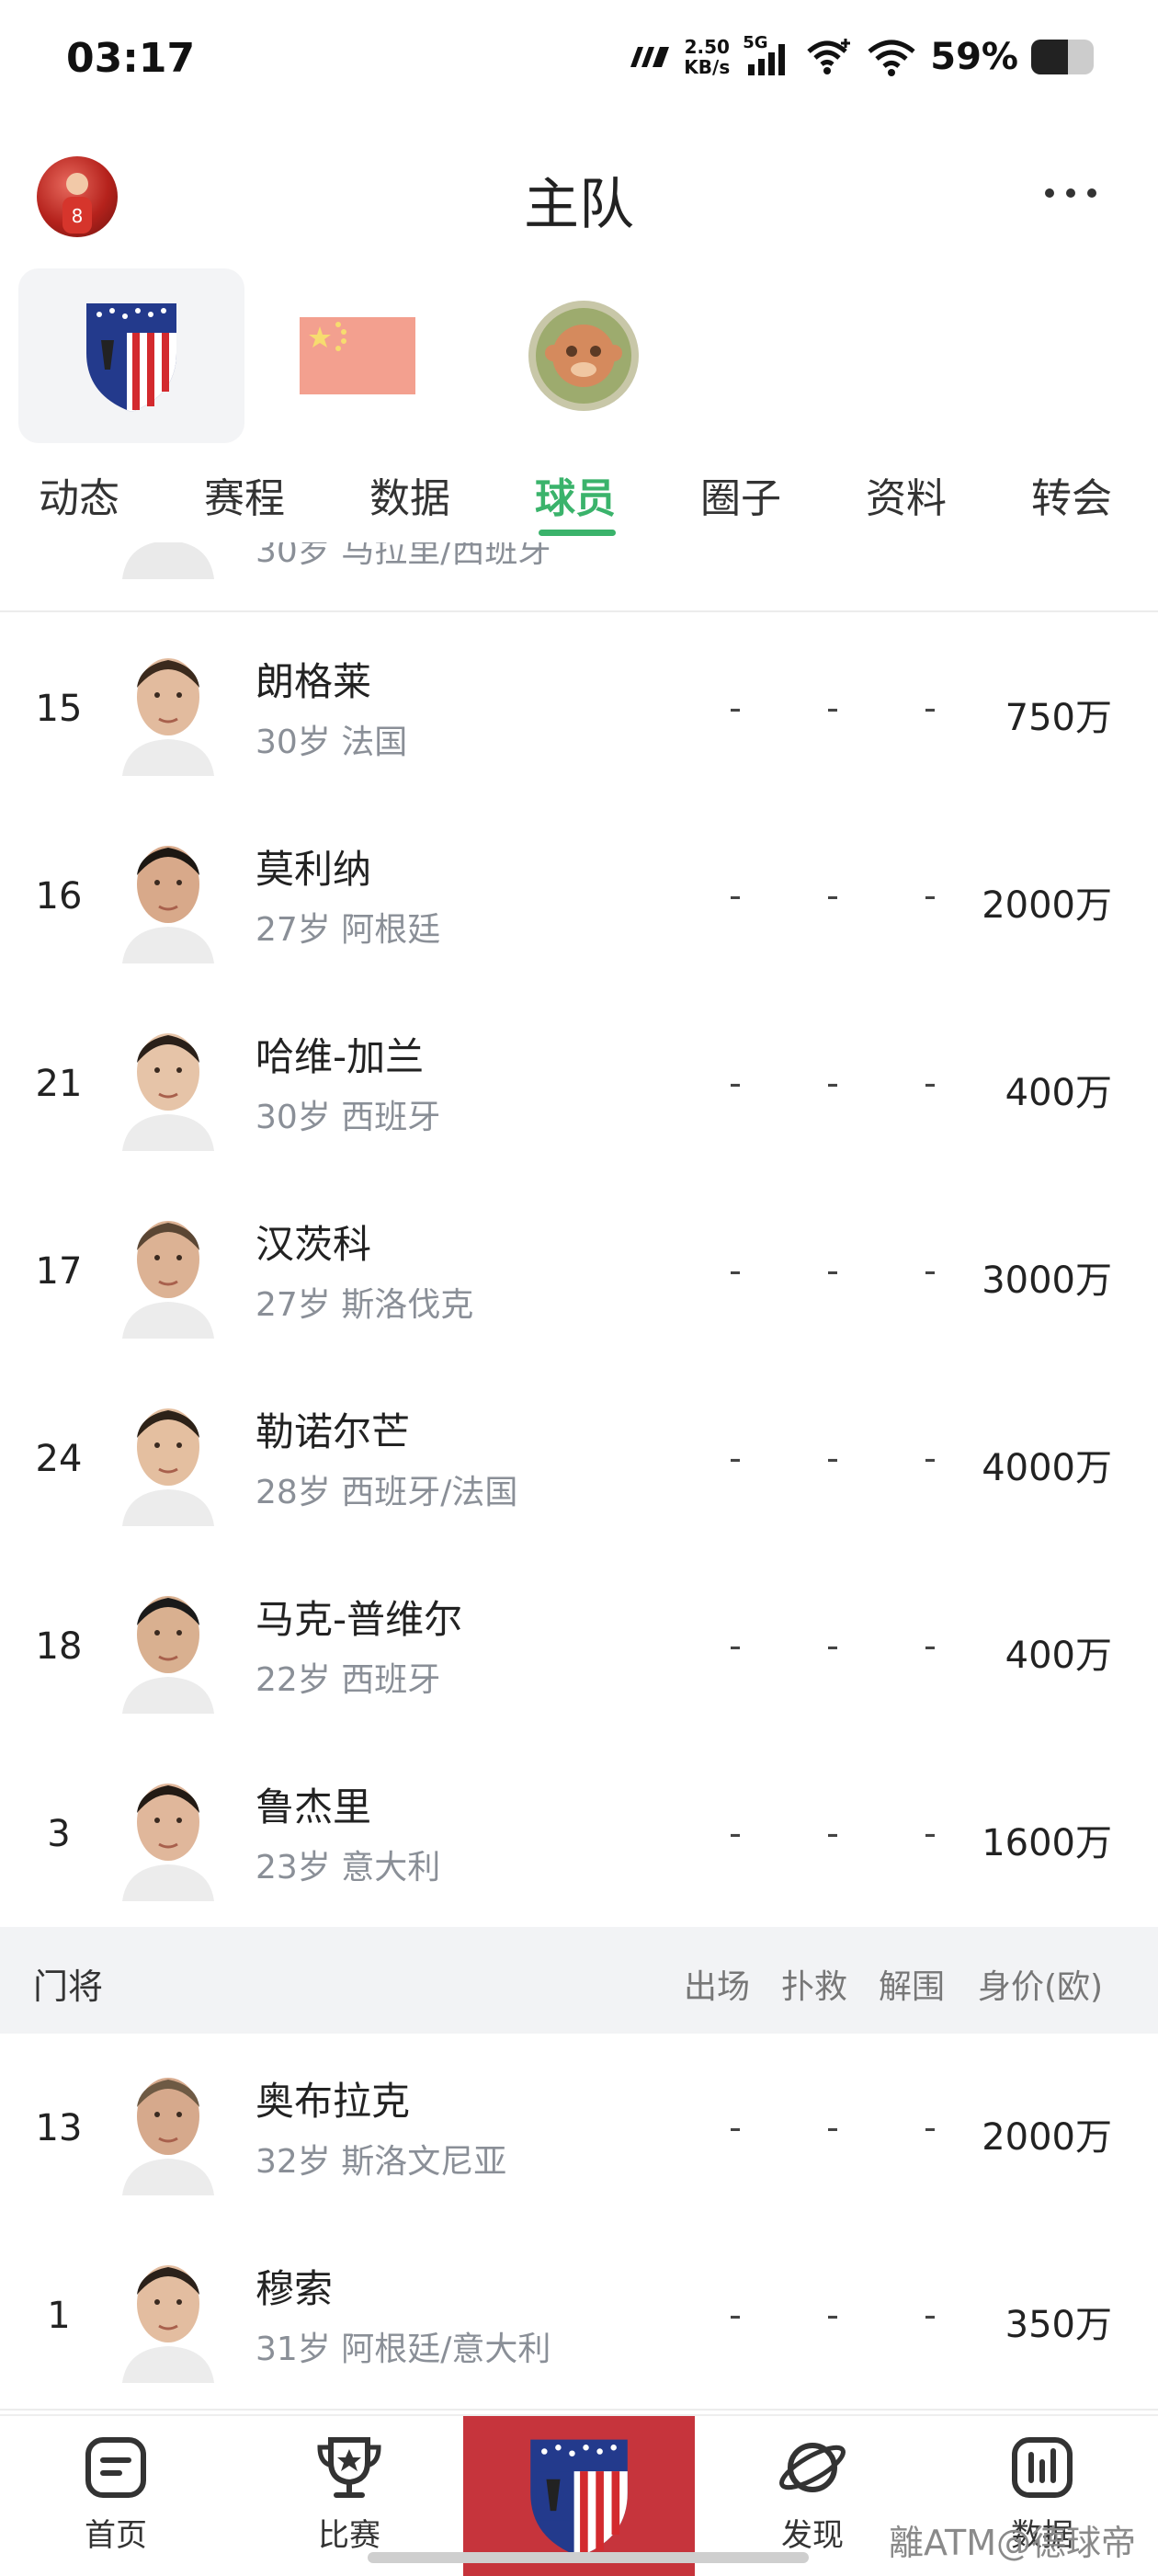 Image resolution: width=1158 pixels, height=2576 pixels. Describe the element at coordinates (59, 1084) in the screenshot. I see `player-number: 21` at that location.